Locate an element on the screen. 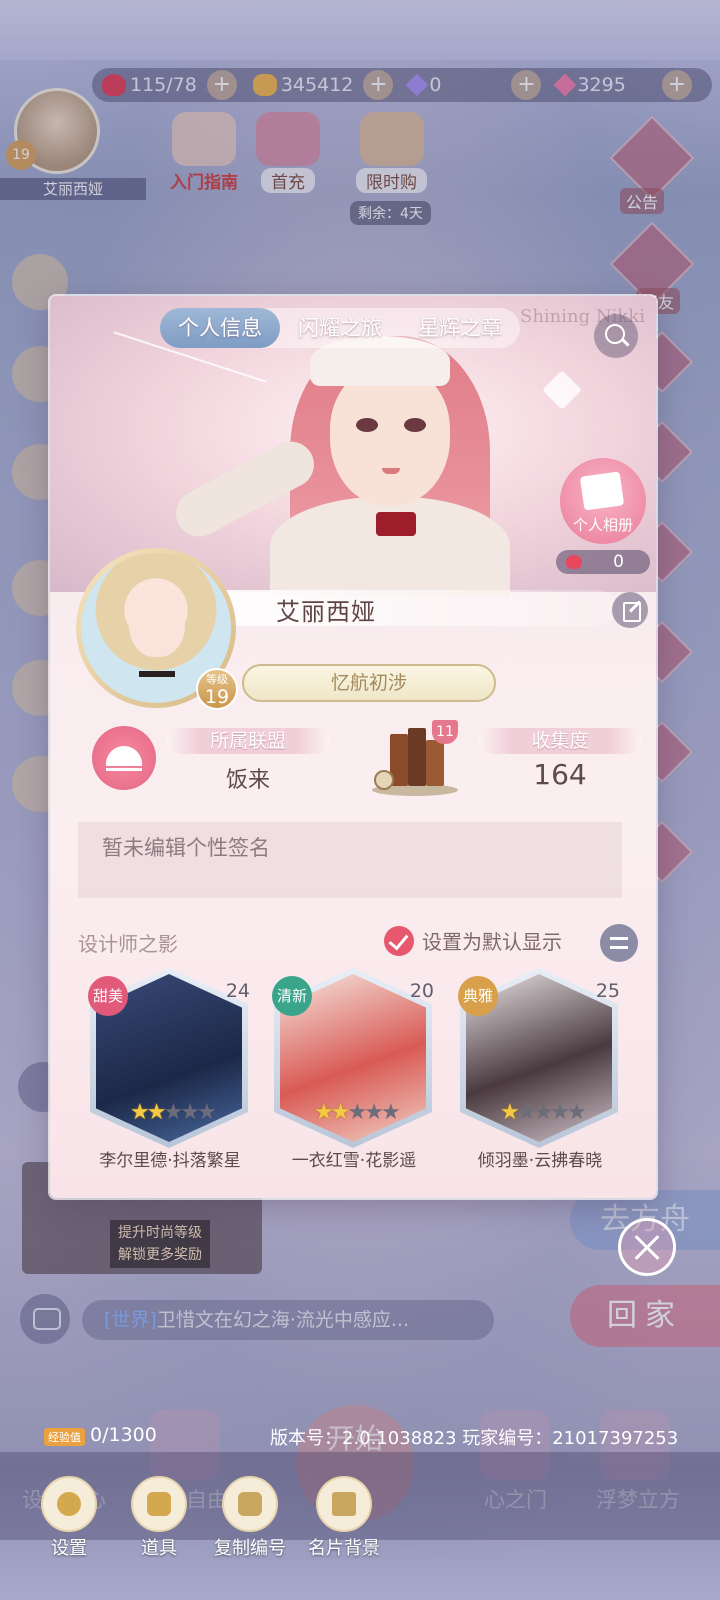 This screenshot has height=1600, width=720. gear-icon is located at coordinates (69, 1504).